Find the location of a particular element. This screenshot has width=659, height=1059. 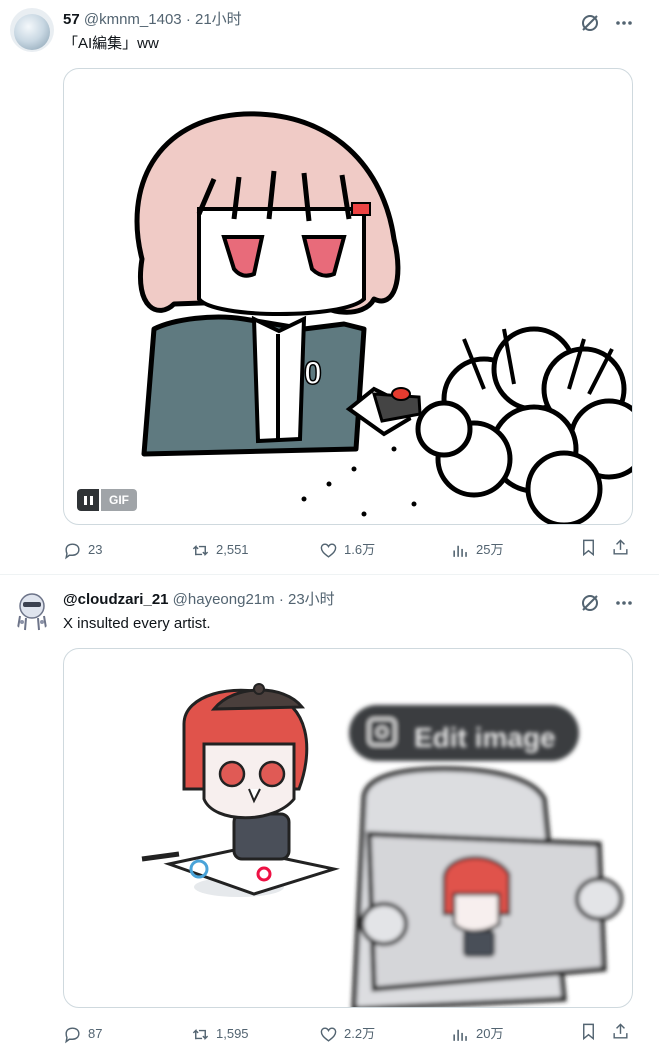

tweet-actions: 87 1,595 2.2万 20万 is located at coordinates (349, 1034).